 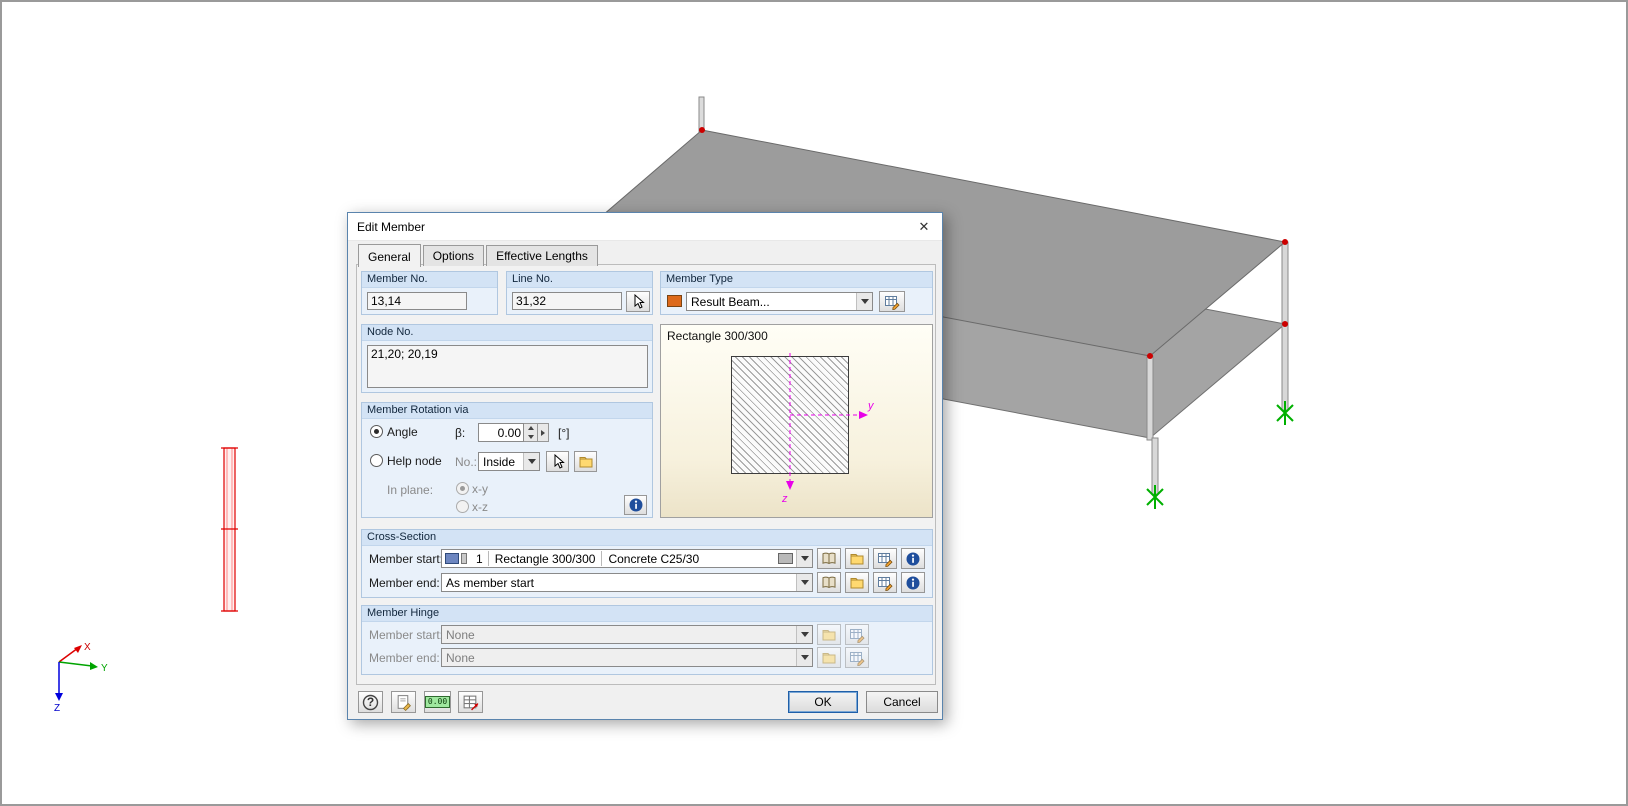 I want to click on plane-xy-radio, so click(x=462, y=488).